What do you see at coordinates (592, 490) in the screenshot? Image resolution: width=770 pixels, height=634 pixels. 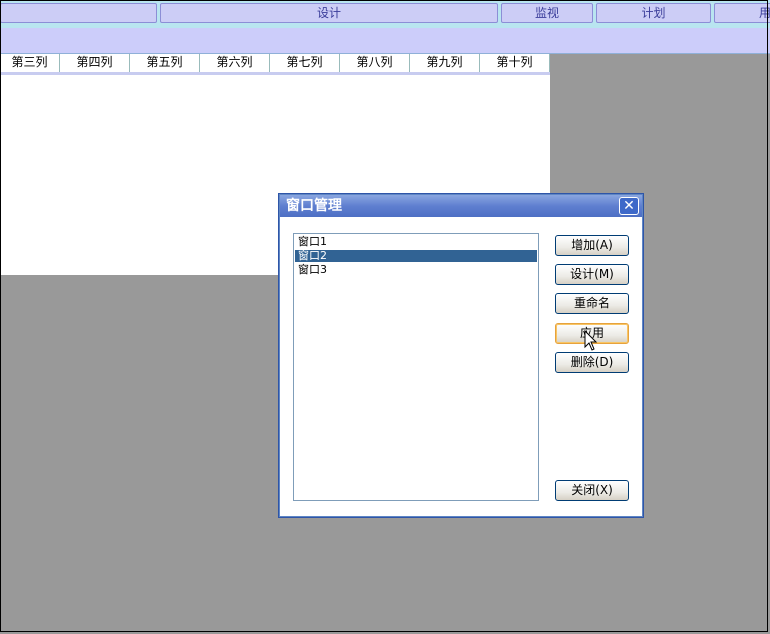 I see `close-button: 关闭(X)` at bounding box center [592, 490].